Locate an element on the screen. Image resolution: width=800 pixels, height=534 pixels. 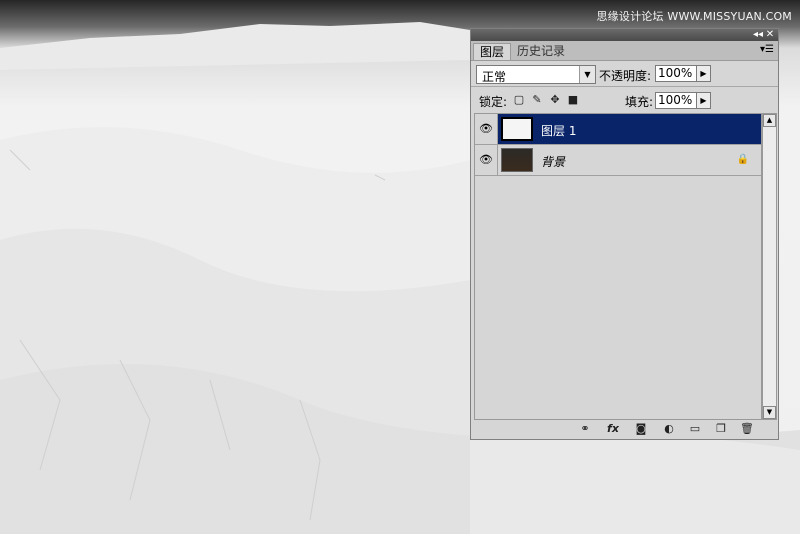
adjustment-layer-icon: ◐ is located at coordinates (669, 429).